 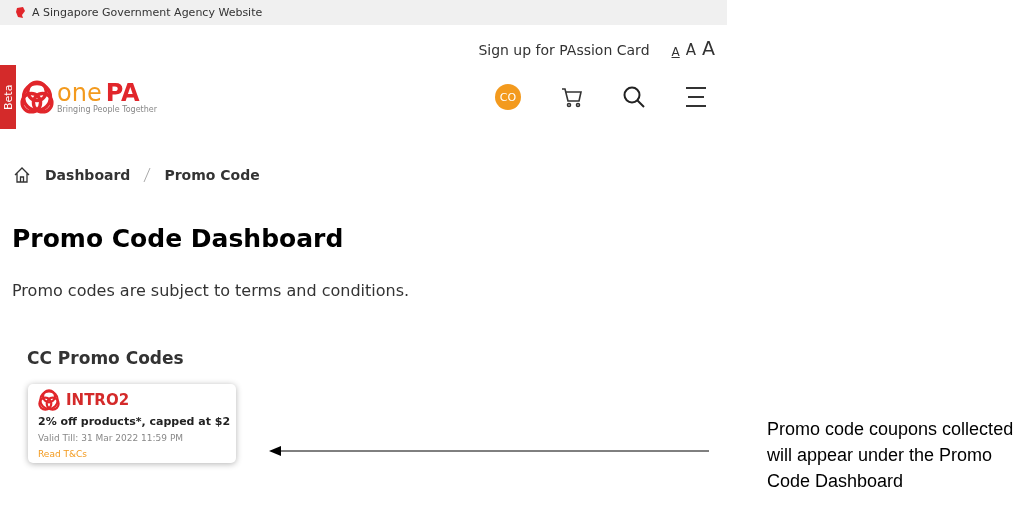 What do you see at coordinates (8, 97) in the screenshot?
I see `beta-tab: Beta` at bounding box center [8, 97].